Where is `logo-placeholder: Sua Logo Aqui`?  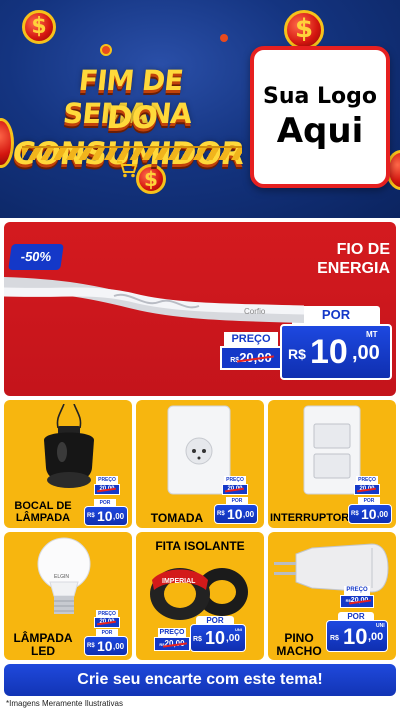 logo-placeholder: Sua Logo Aqui is located at coordinates (320, 117).